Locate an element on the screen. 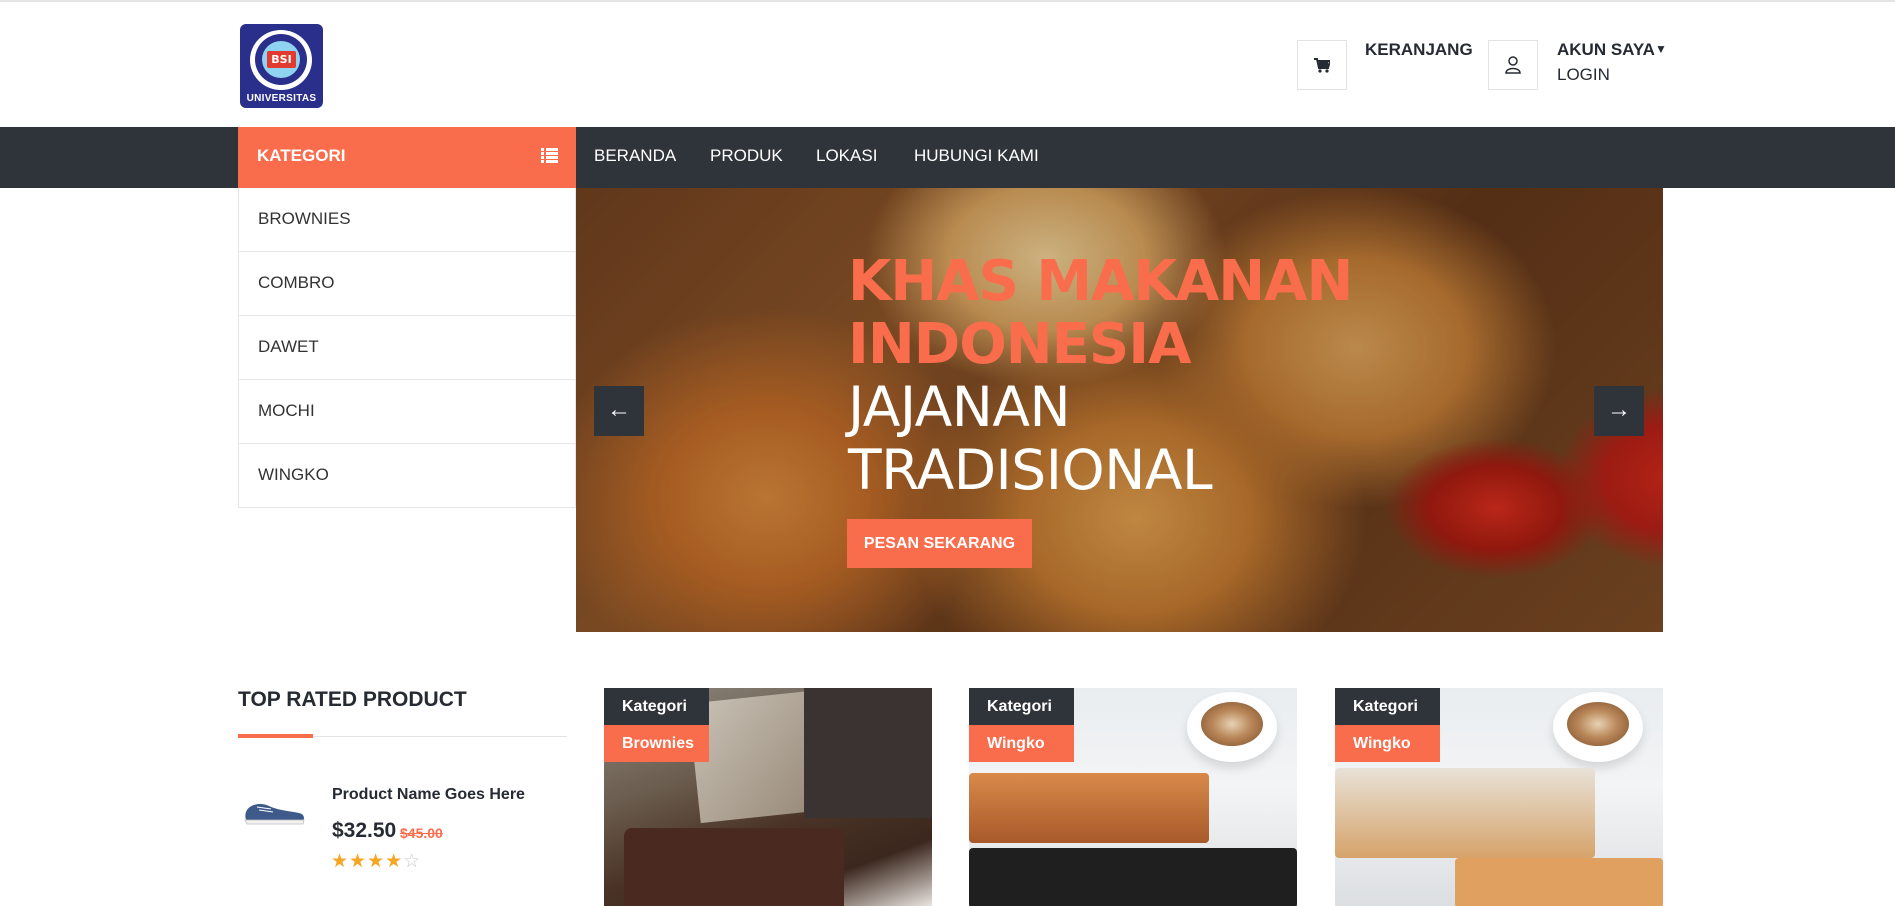 This screenshot has width=1895, height=906. account-button is located at coordinates (1513, 65).